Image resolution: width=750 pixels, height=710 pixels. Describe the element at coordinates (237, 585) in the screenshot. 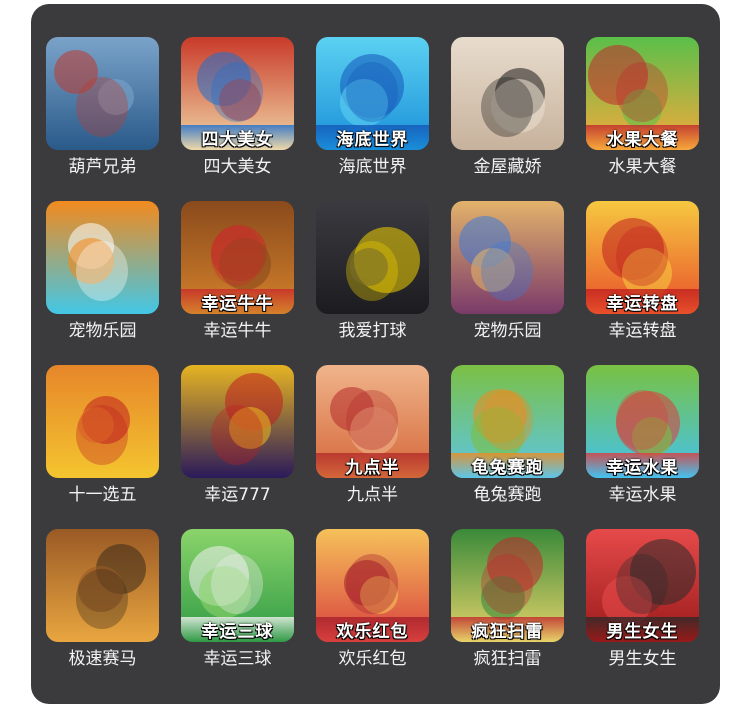

I see `lucky-three-balls-icon: 幸运三球` at that location.